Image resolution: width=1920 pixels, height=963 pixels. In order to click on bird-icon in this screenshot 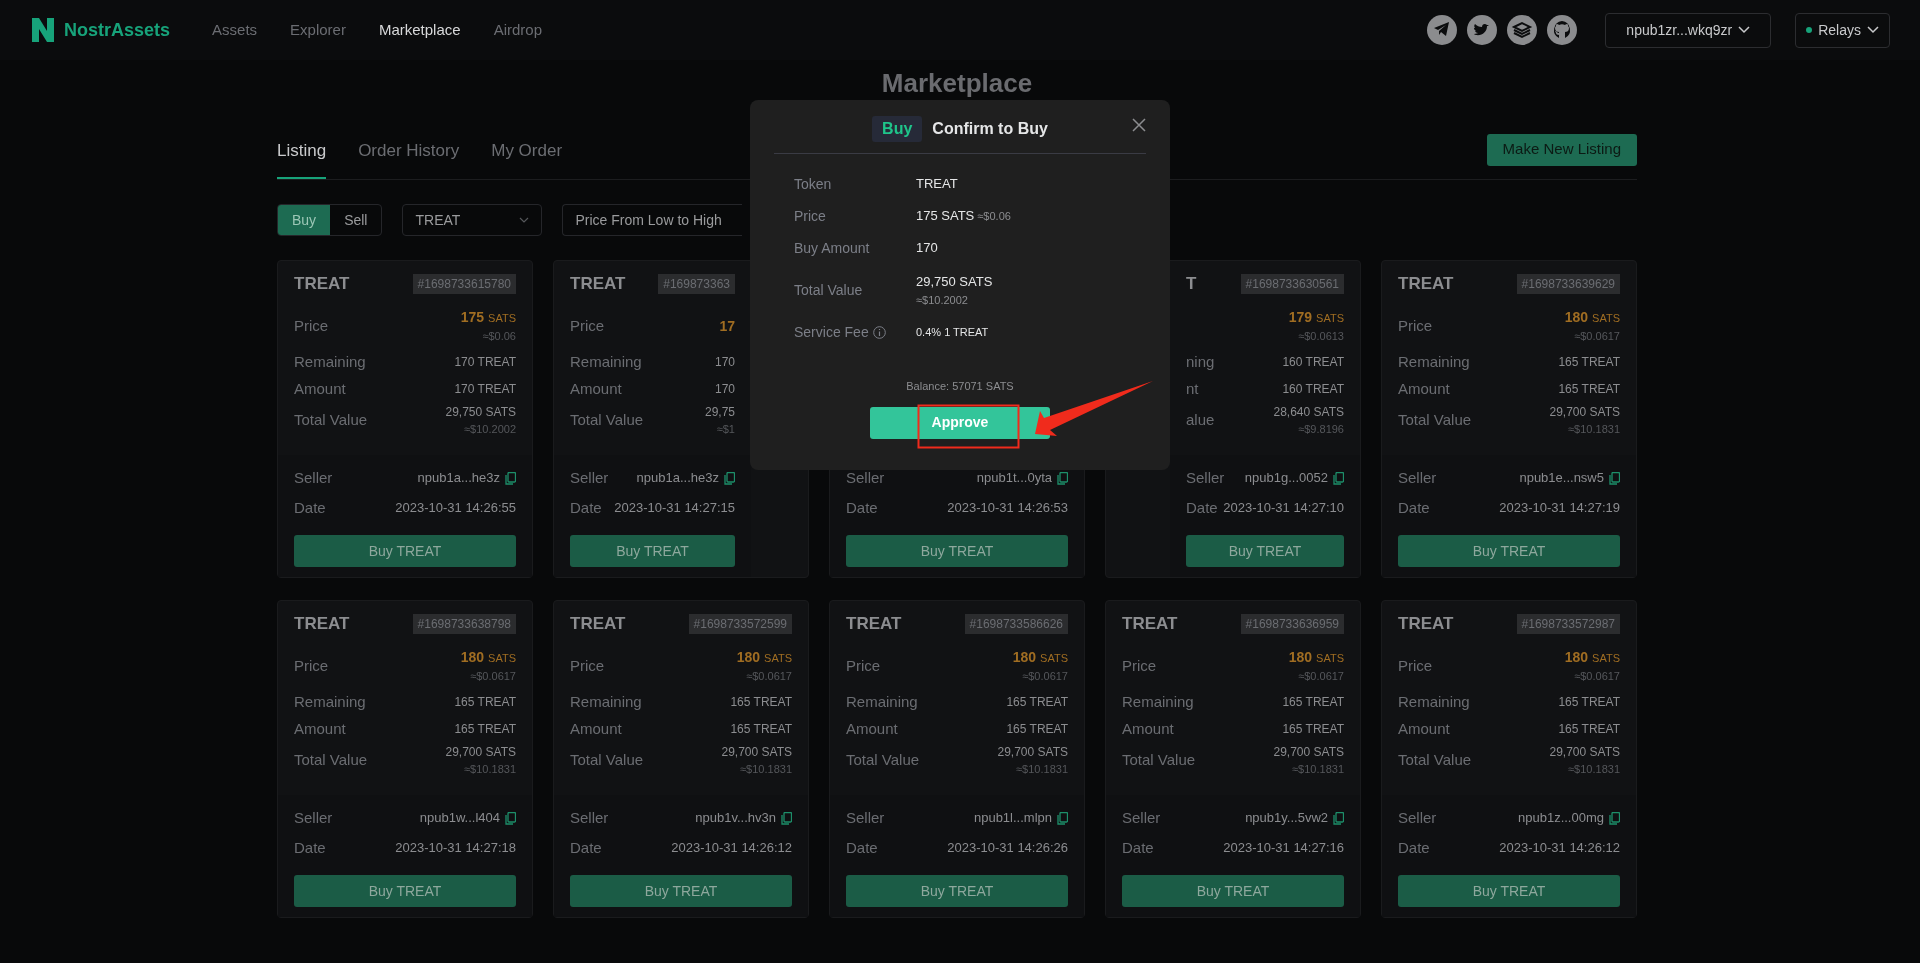, I will do `click(1482, 30)`.